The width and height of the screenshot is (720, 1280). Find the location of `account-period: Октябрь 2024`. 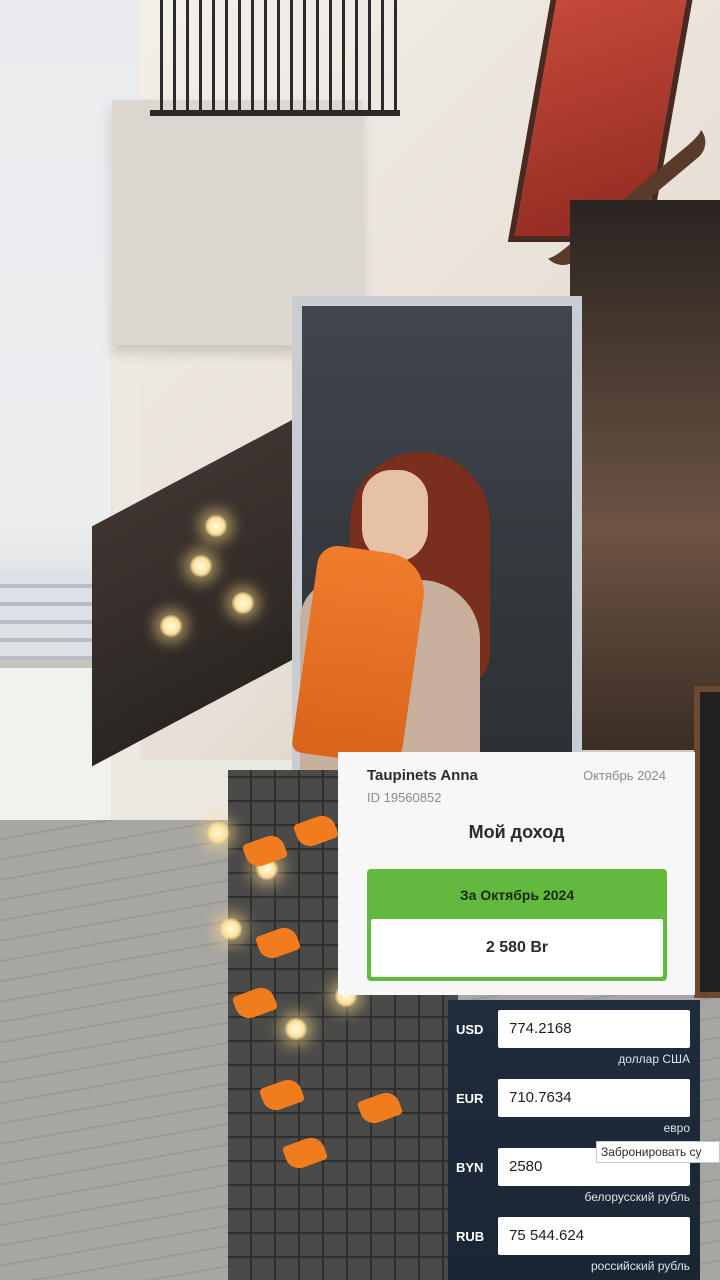

account-period: Октябрь 2024 is located at coordinates (624, 775).